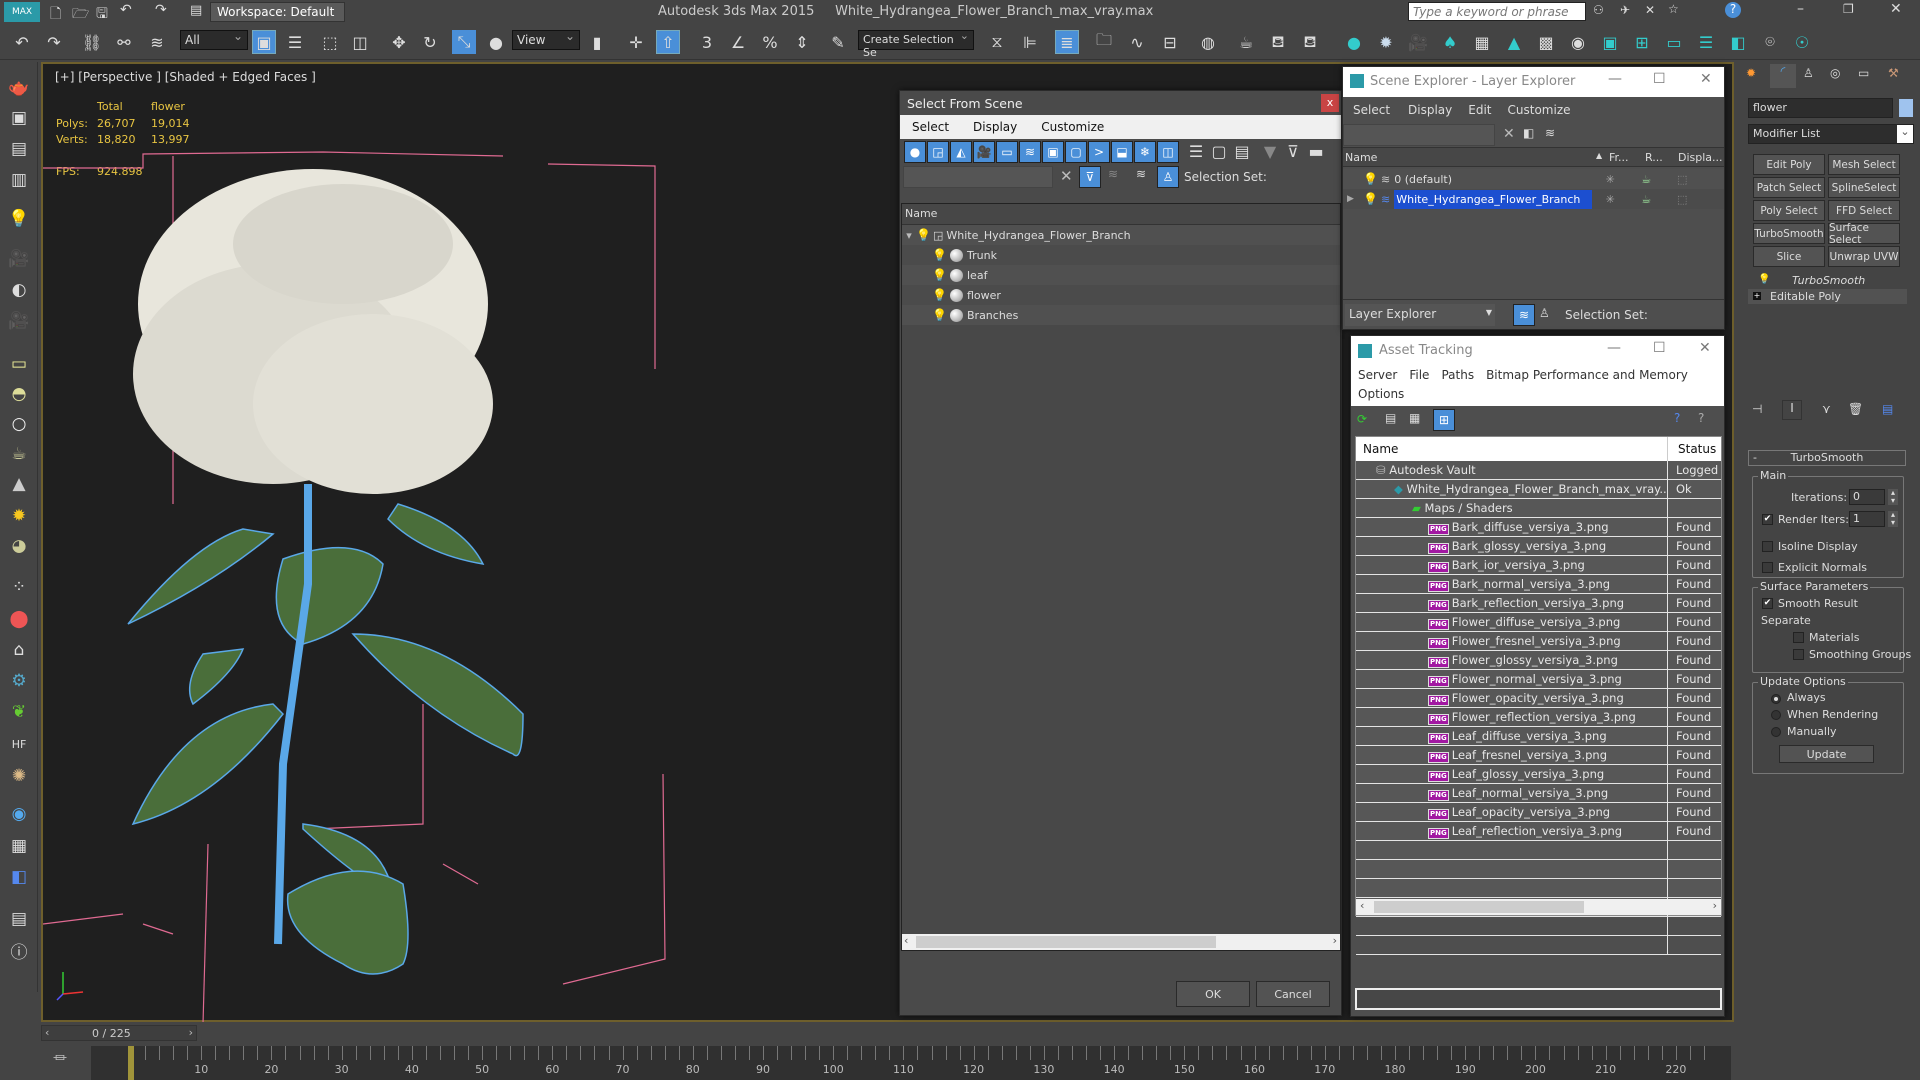  I want to click on asset-row: PNG Flower_glossy_versiya_3.png Found, so click(1538, 660).